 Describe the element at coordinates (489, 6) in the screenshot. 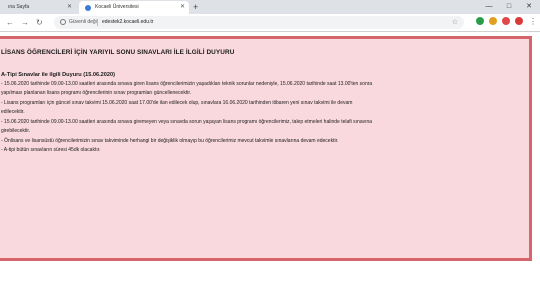

I see `minimize-button: —` at that location.